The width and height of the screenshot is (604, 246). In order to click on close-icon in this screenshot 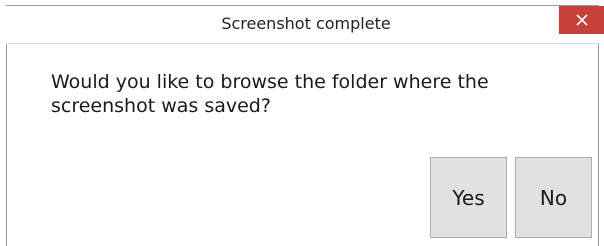, I will do `click(581, 20)`.